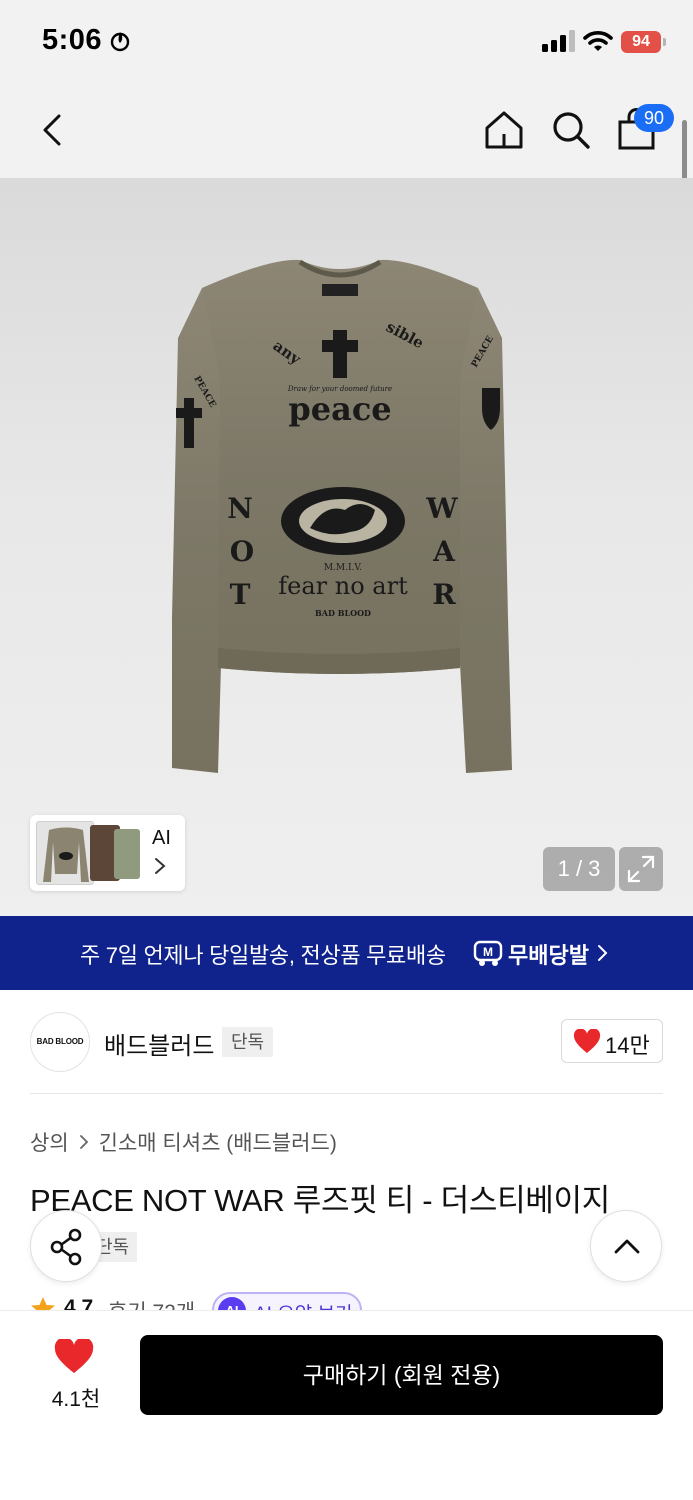 Image resolution: width=693 pixels, height=1500 pixels. What do you see at coordinates (263, 955) in the screenshot?
I see `banner-text: 주 7일 언제나 당일발송, 전상품 무료배송` at bounding box center [263, 955].